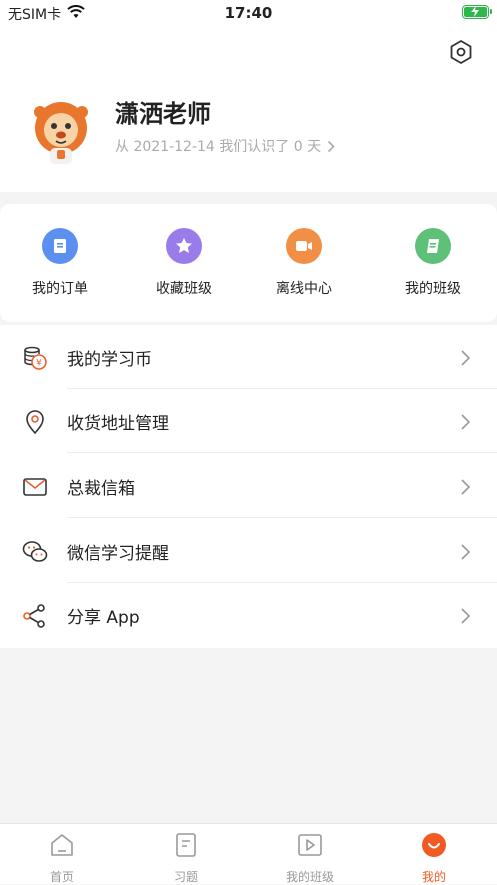 The width and height of the screenshot is (497, 885). I want to click on menu-item-address: 收货地址管理, so click(248, 421).